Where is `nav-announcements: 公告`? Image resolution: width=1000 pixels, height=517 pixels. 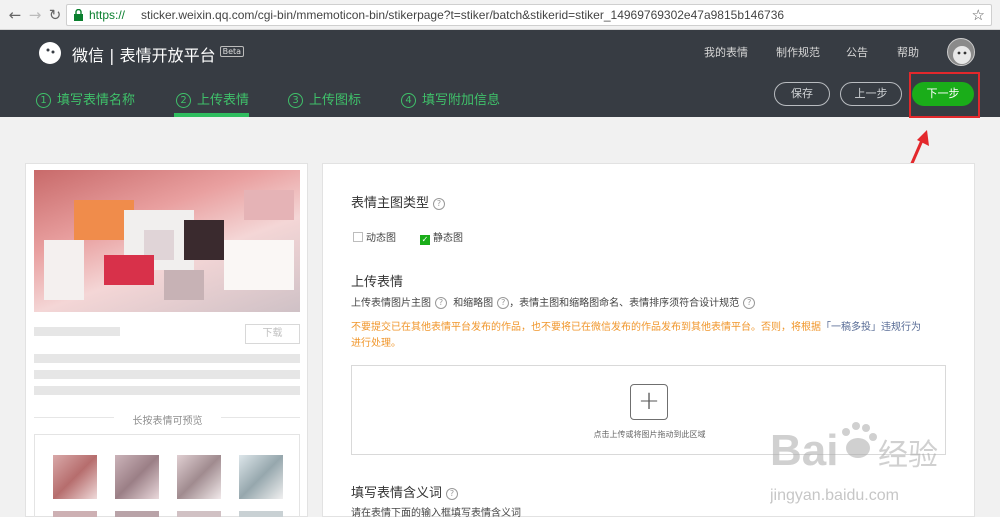
nav-announcements: 公告 is located at coordinates (857, 52).